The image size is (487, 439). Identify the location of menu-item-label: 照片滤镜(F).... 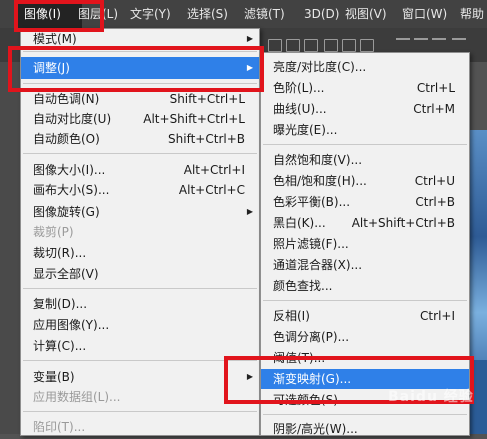
(311, 244).